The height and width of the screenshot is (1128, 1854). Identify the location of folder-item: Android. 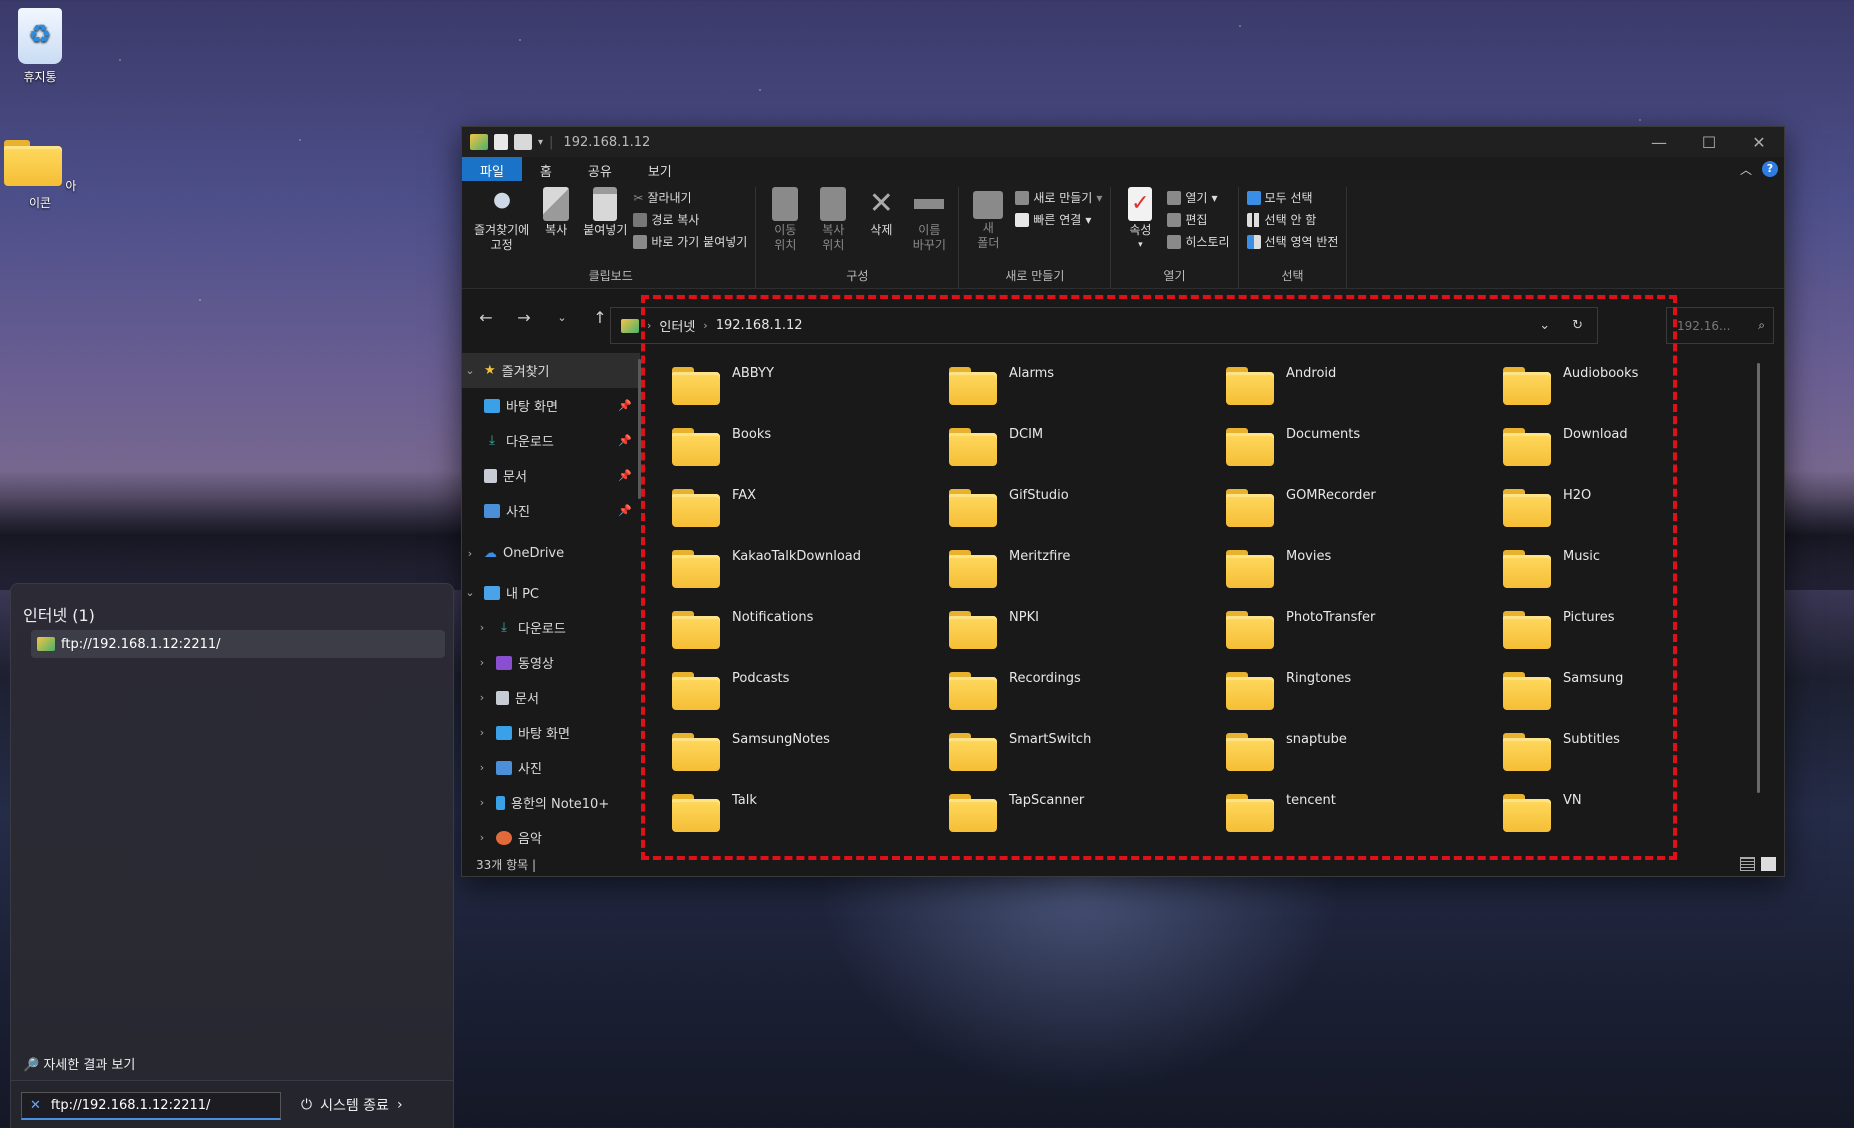
(1364, 393).